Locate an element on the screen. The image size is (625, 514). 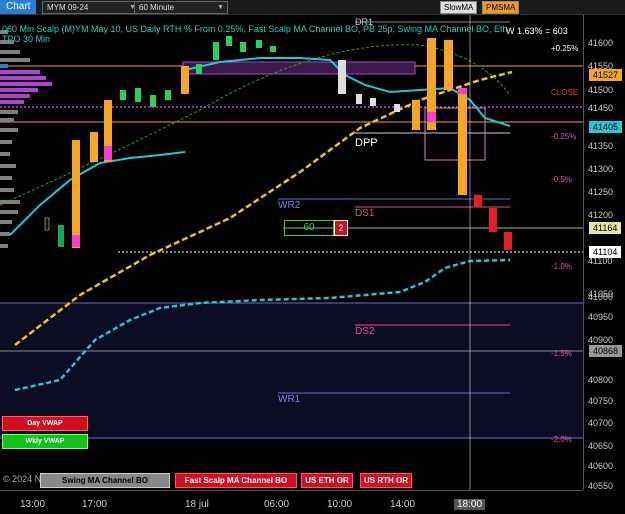
time-tick: 17:00 is located at coordinates (95, 504).